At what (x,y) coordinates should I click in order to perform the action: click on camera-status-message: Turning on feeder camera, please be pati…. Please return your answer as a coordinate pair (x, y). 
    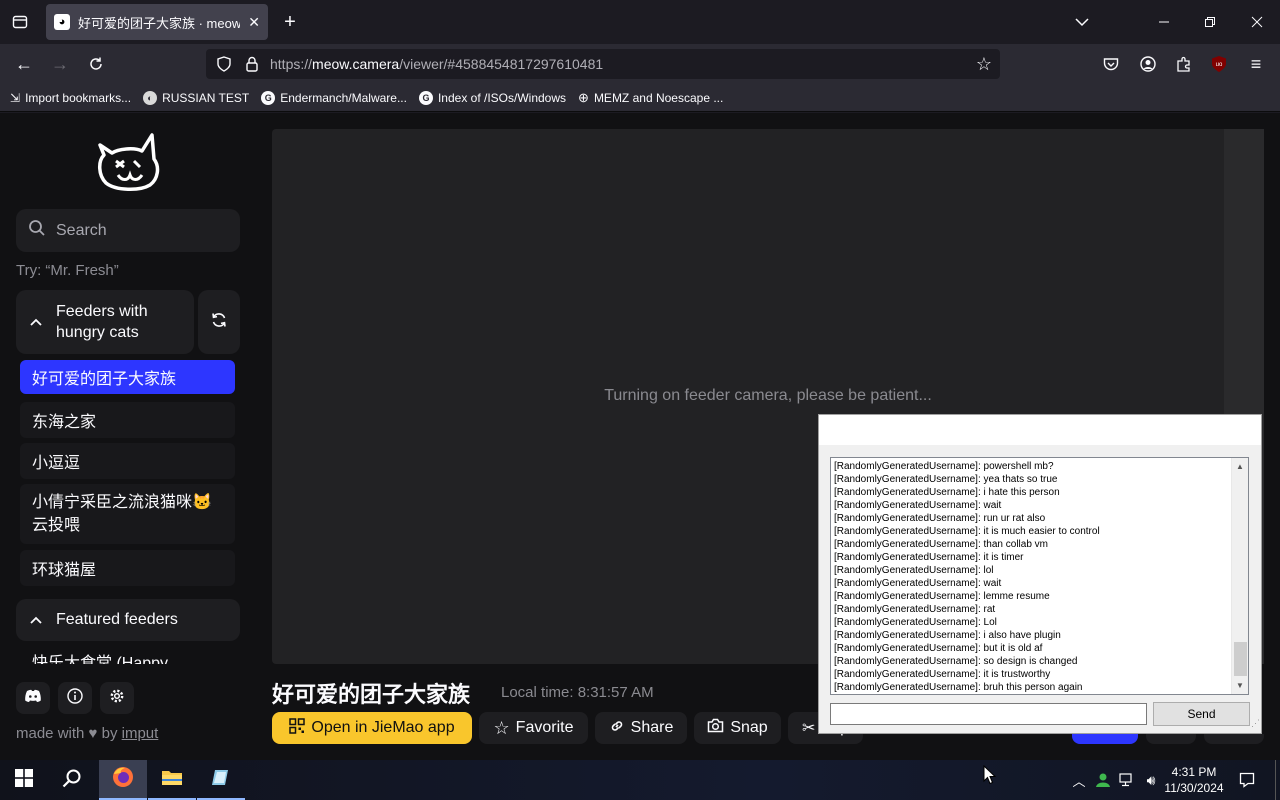
    Looking at the image, I should click on (768, 395).